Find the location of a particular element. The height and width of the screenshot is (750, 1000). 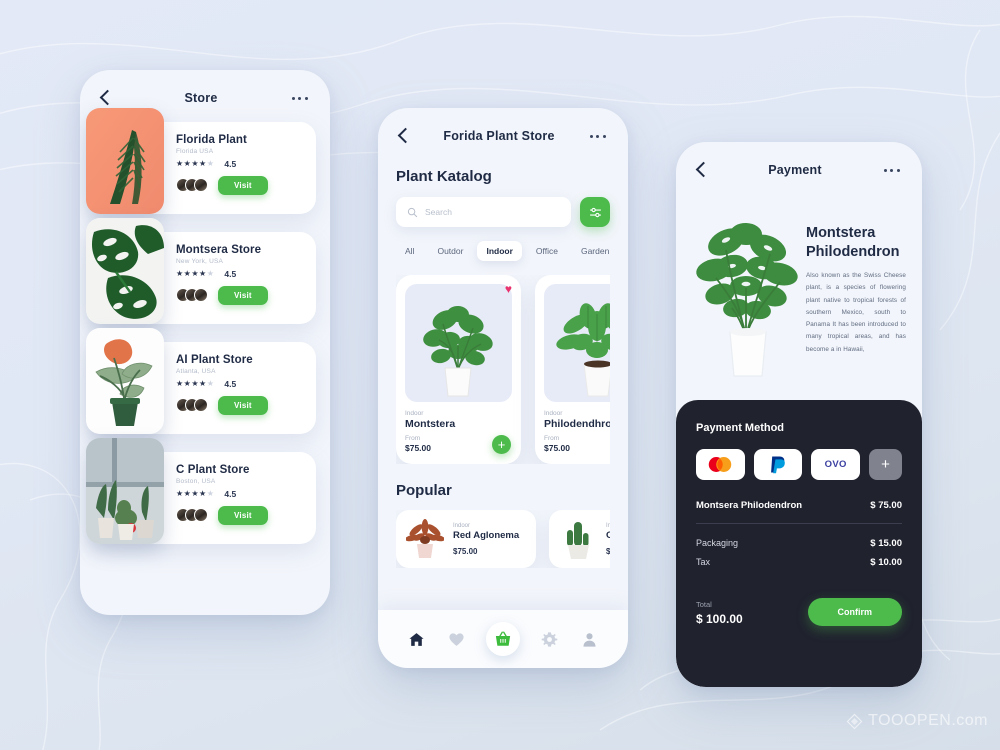

popular-price: $75.00 is located at coordinates (608, 551).